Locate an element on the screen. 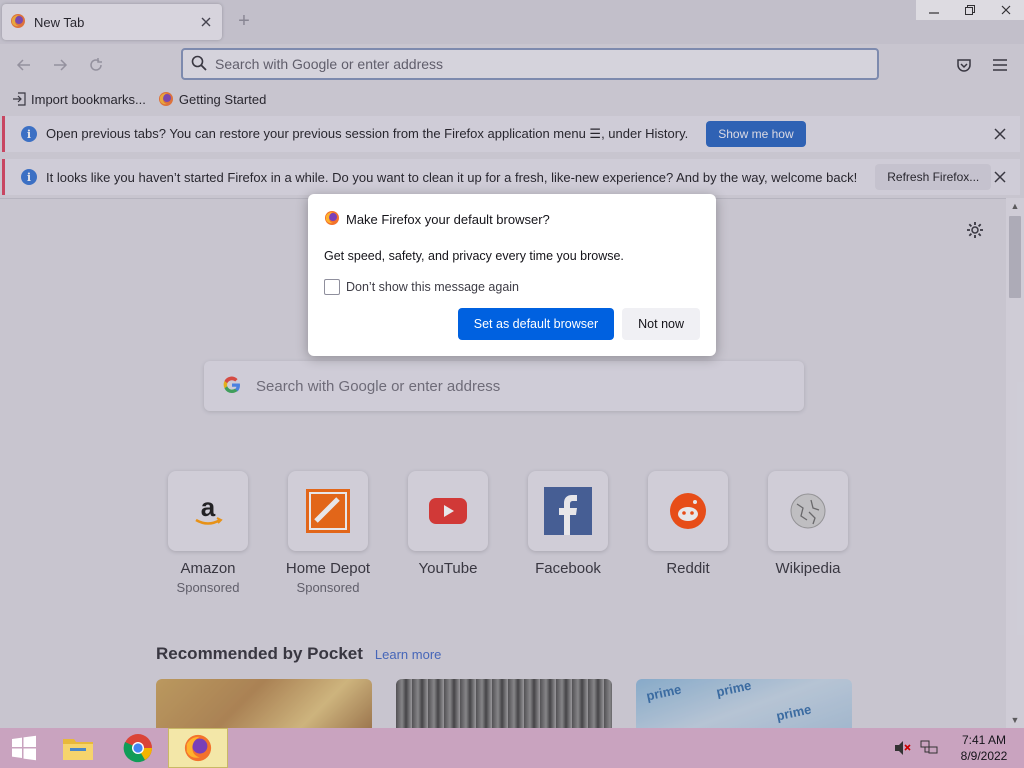 The width and height of the screenshot is (1024, 768). minimize-icon is located at coordinates (934, 10).